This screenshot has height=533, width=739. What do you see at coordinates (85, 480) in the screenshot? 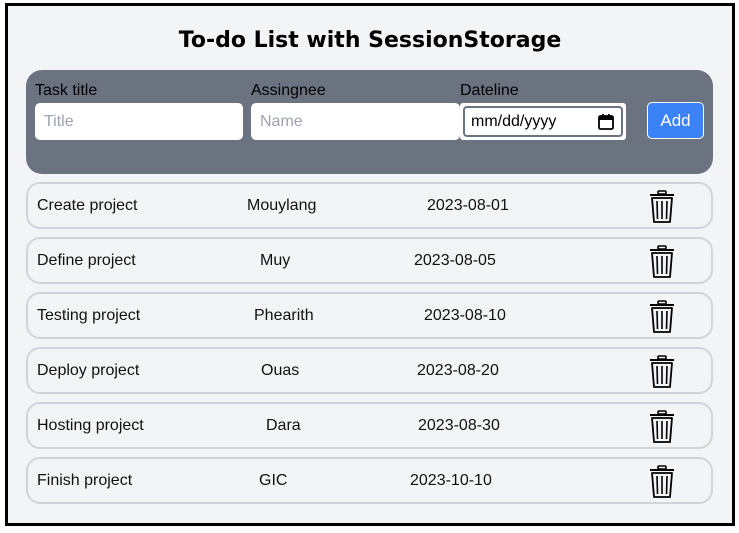
I see `task-title: Finish project` at bounding box center [85, 480].